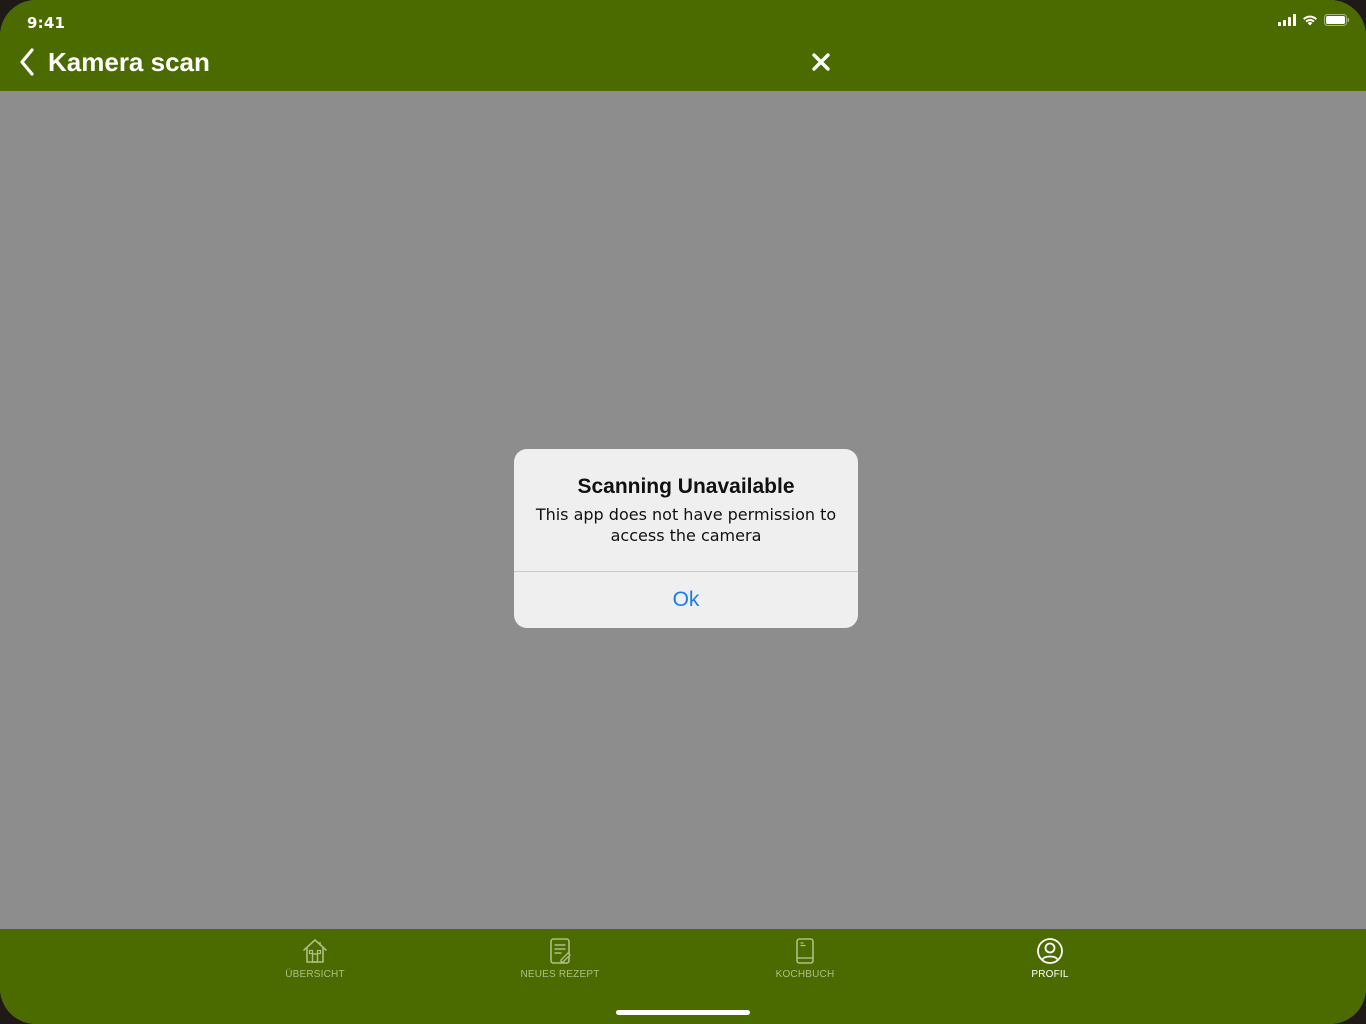  Describe the element at coordinates (315, 951) in the screenshot. I see `home-icon` at that location.